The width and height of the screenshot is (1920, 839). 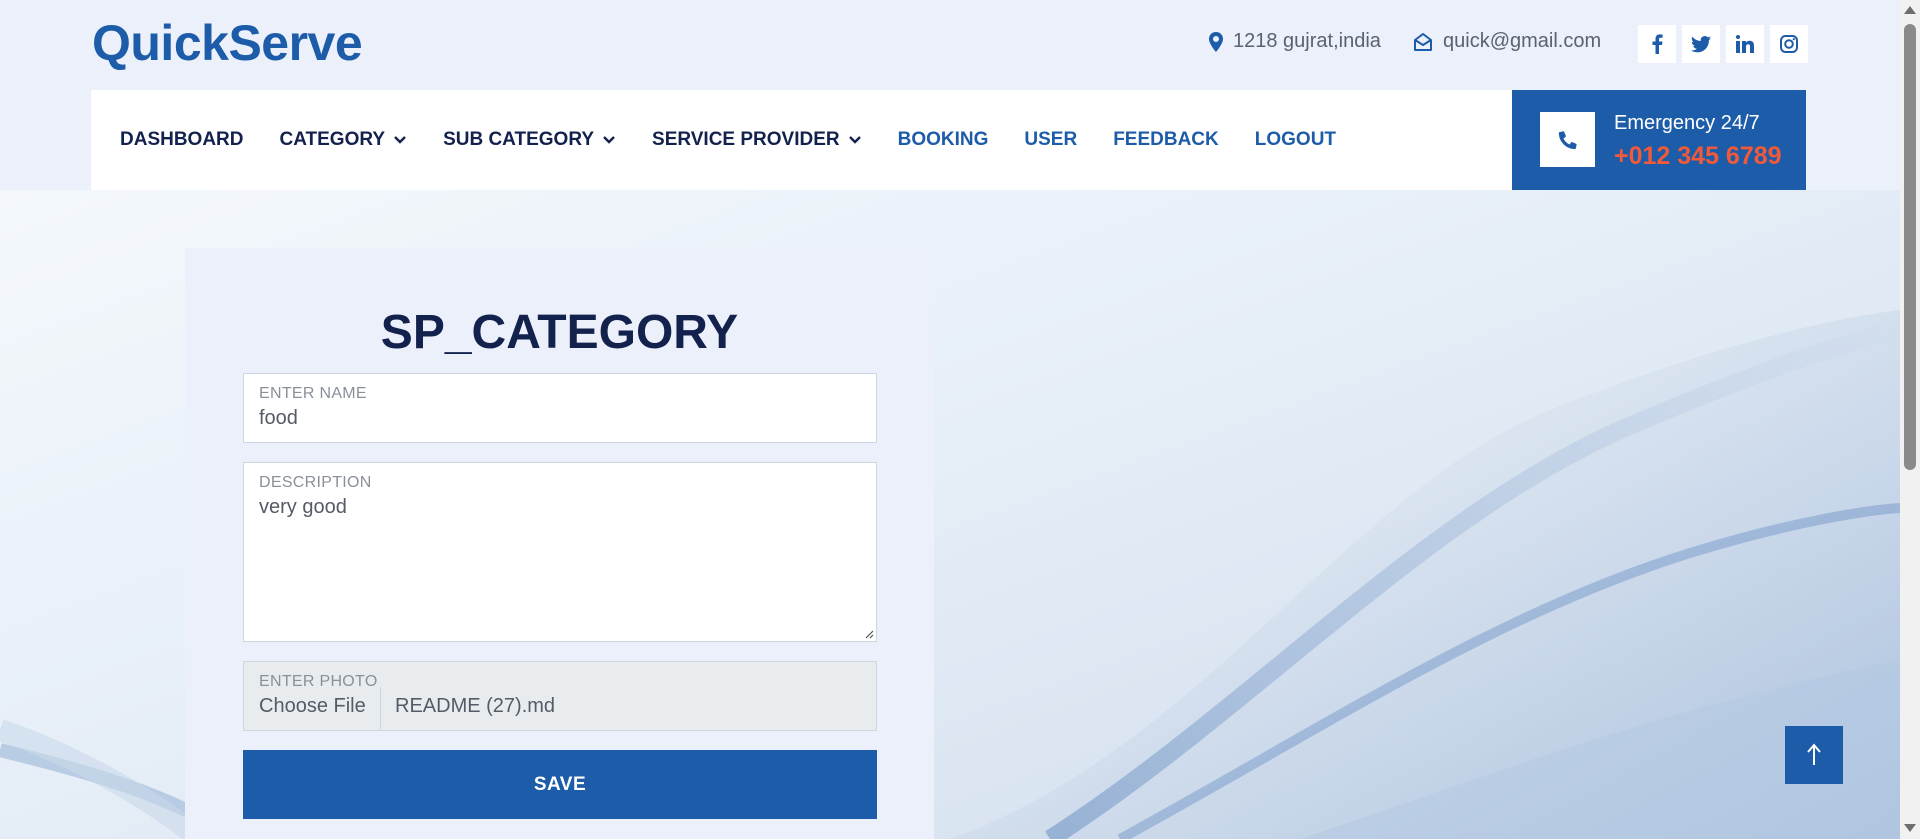 I want to click on nav-logout-label: LOGOUT, so click(x=1295, y=139).